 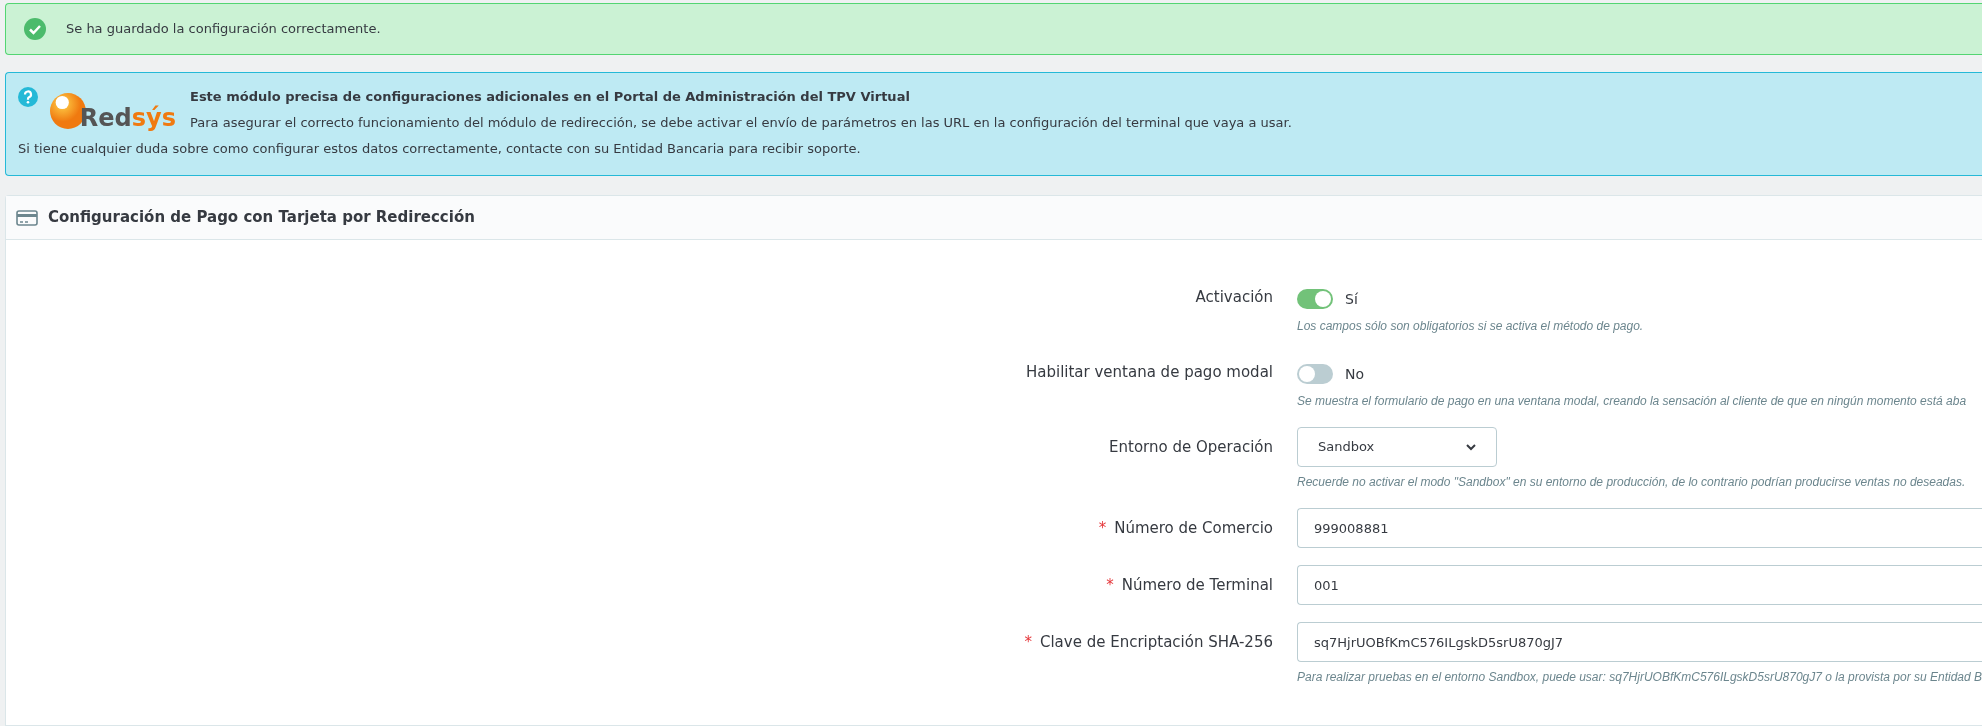 I want to click on field-label: Clave de Encriptación SHA-256, so click(x=1156, y=642).